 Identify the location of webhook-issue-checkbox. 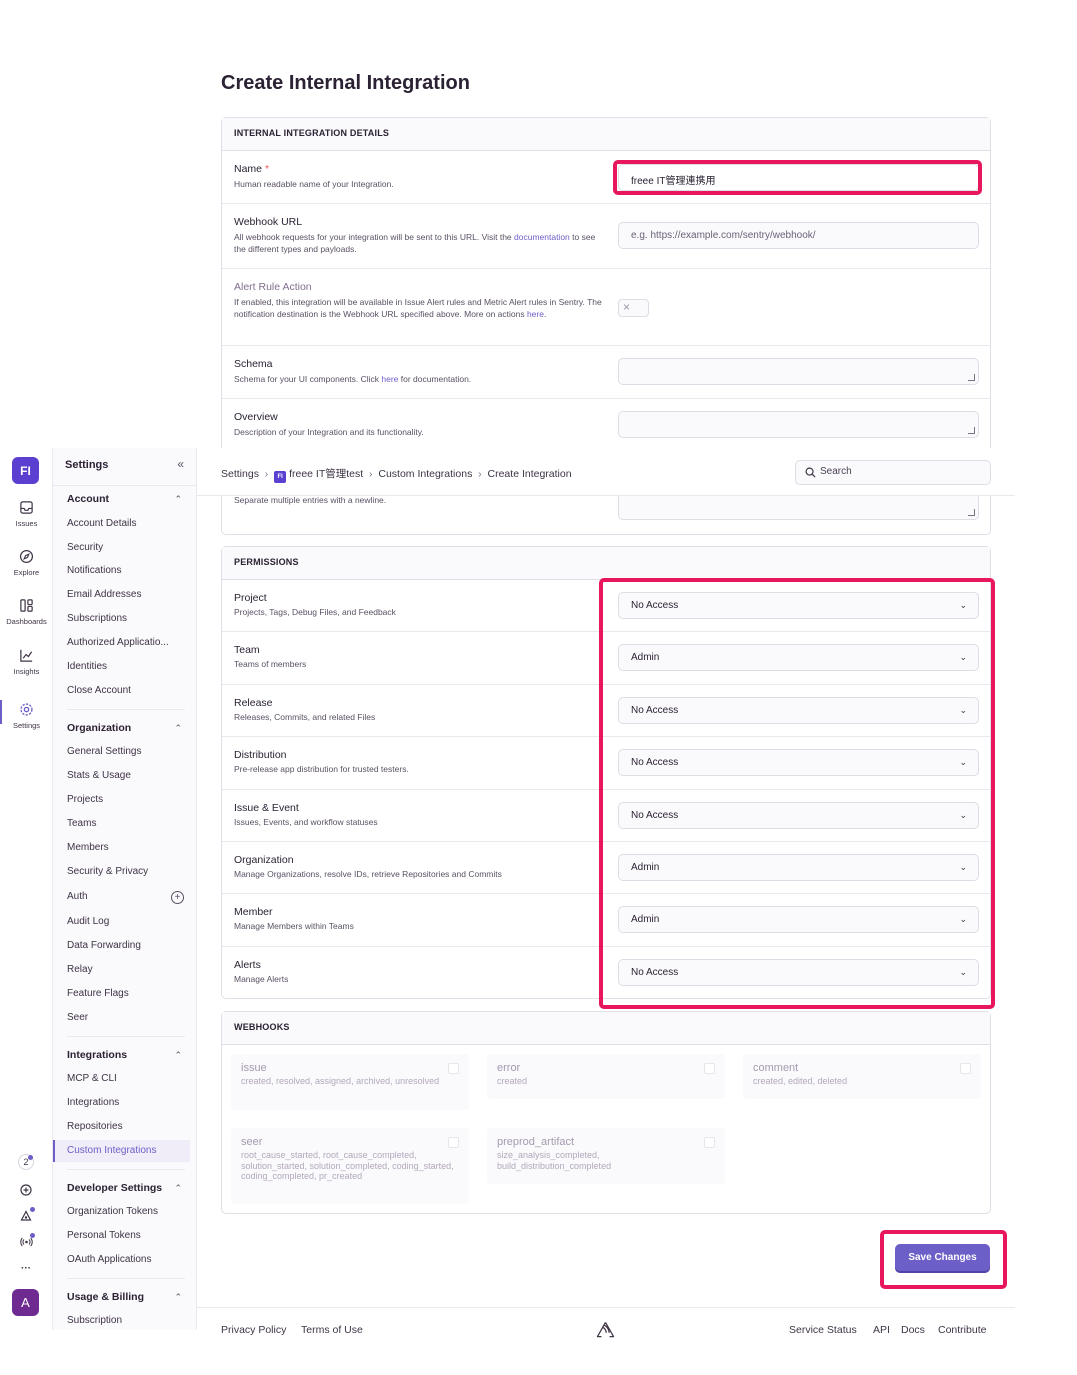
(453, 1068).